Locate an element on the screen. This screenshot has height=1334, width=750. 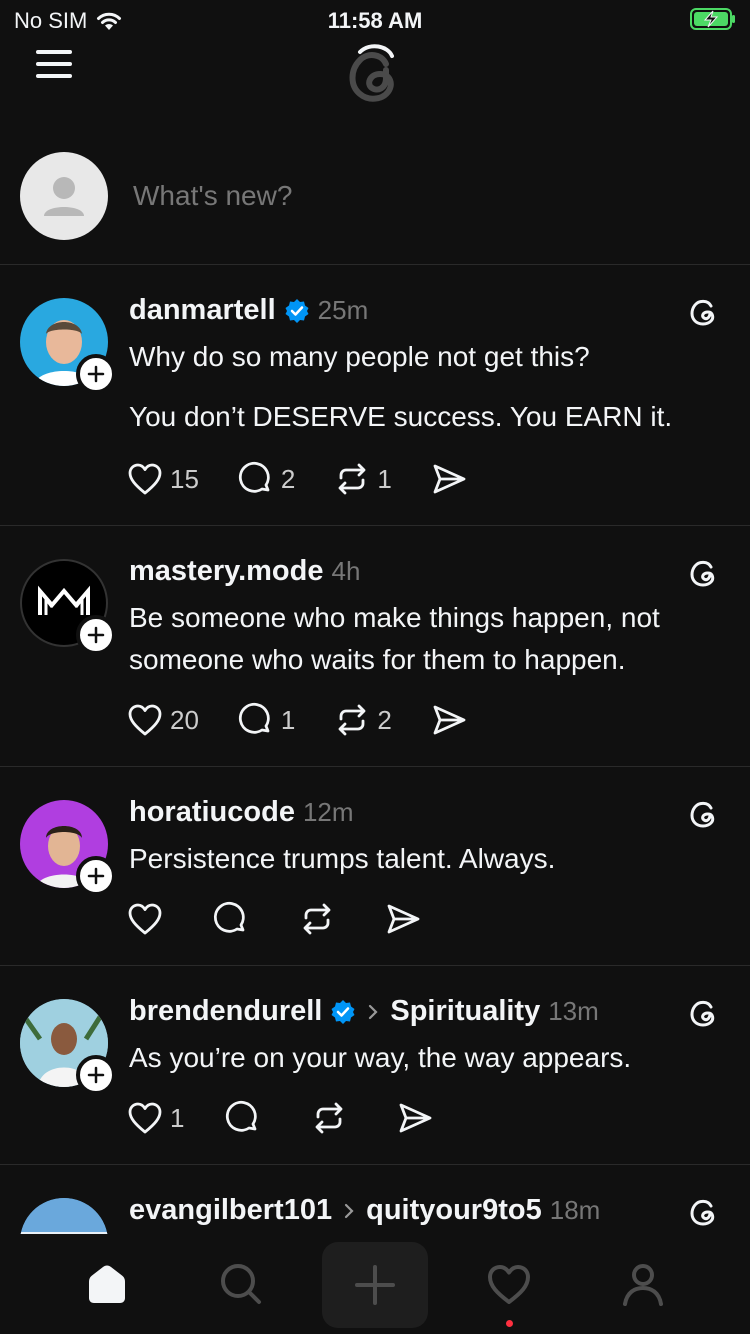
tab-bar is located at coordinates (375, 1284).